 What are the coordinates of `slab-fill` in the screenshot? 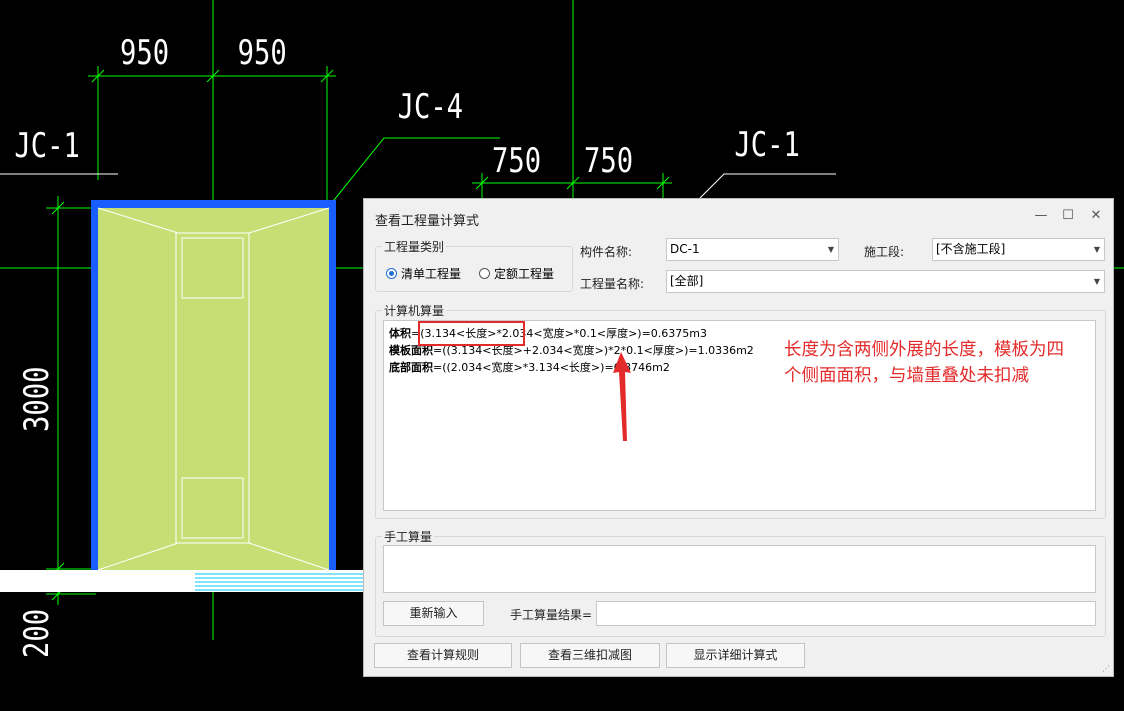 It's located at (213, 389).